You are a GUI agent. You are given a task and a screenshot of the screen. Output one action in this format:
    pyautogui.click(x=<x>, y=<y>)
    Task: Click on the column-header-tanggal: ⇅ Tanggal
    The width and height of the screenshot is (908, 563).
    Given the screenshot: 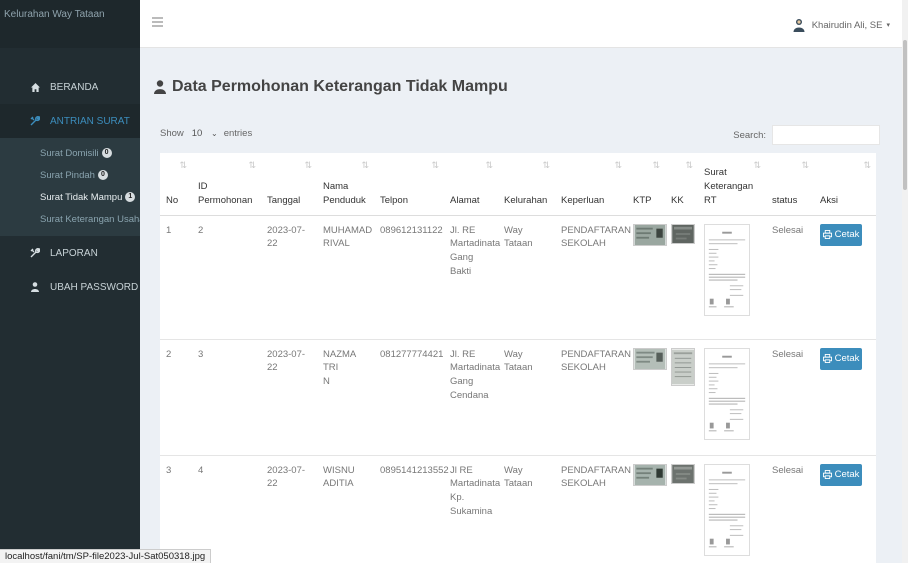 What is the action you would take?
    pyautogui.click(x=289, y=184)
    